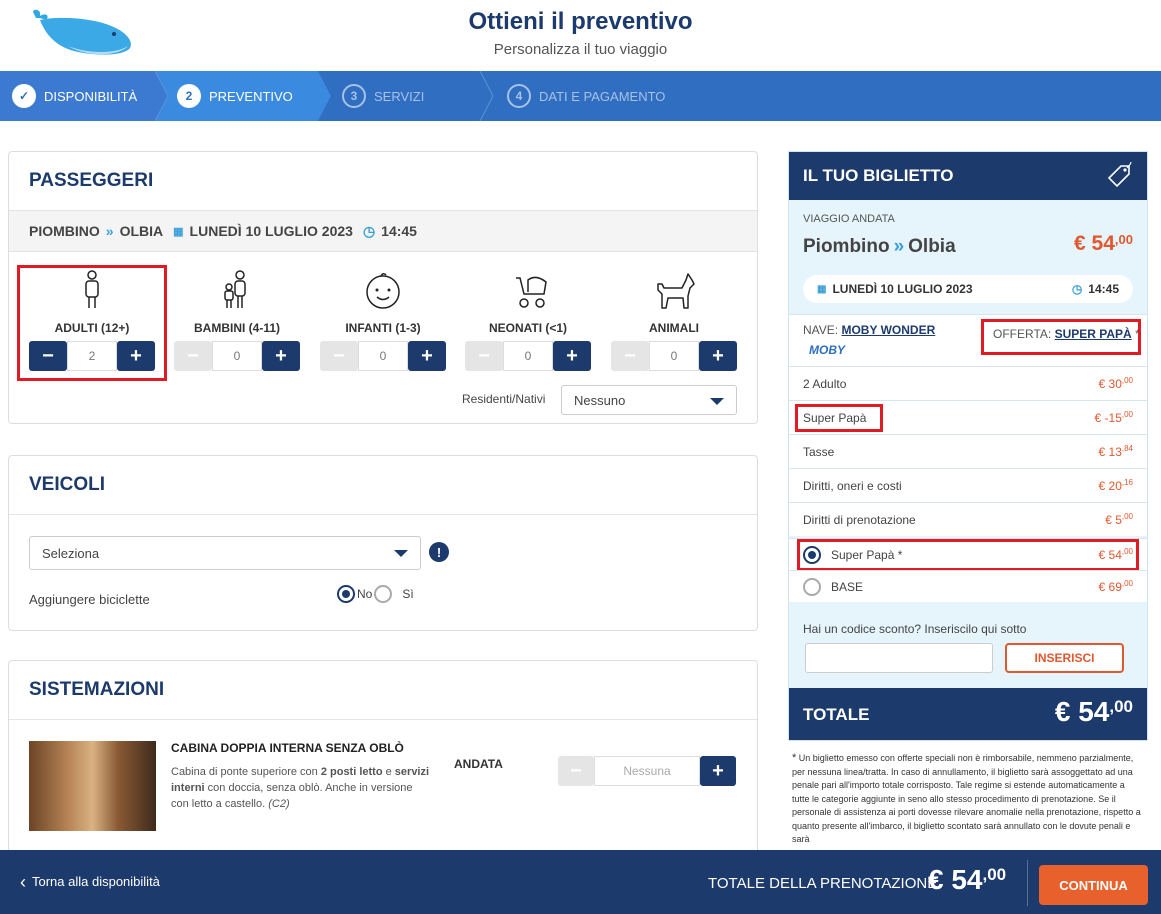 The image size is (1161, 914). I want to click on pax-animals: ANIMALI − 0 +, so click(674, 320).